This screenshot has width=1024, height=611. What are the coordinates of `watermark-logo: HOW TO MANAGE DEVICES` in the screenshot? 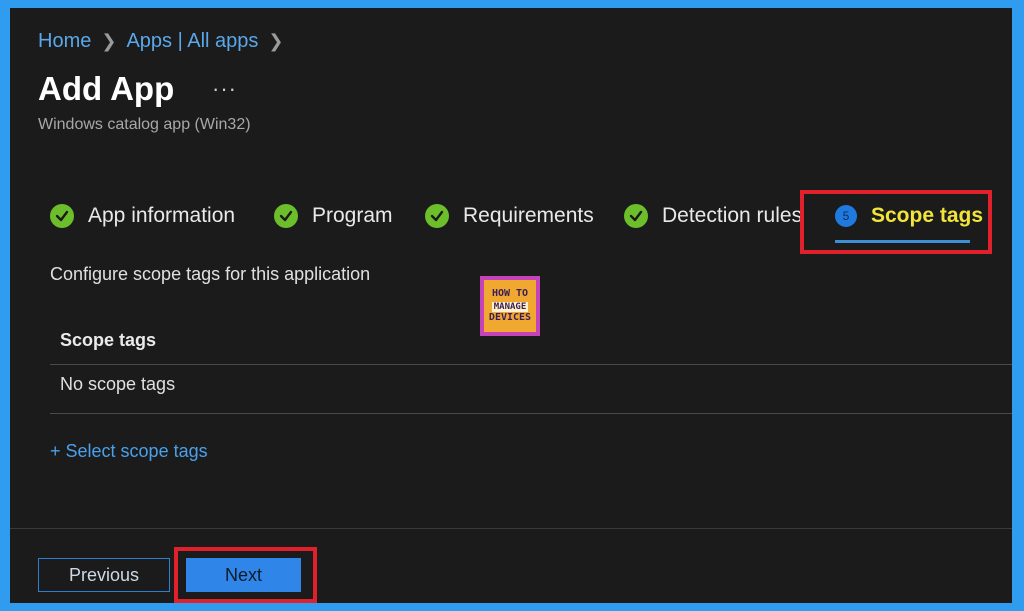 It's located at (510, 306).